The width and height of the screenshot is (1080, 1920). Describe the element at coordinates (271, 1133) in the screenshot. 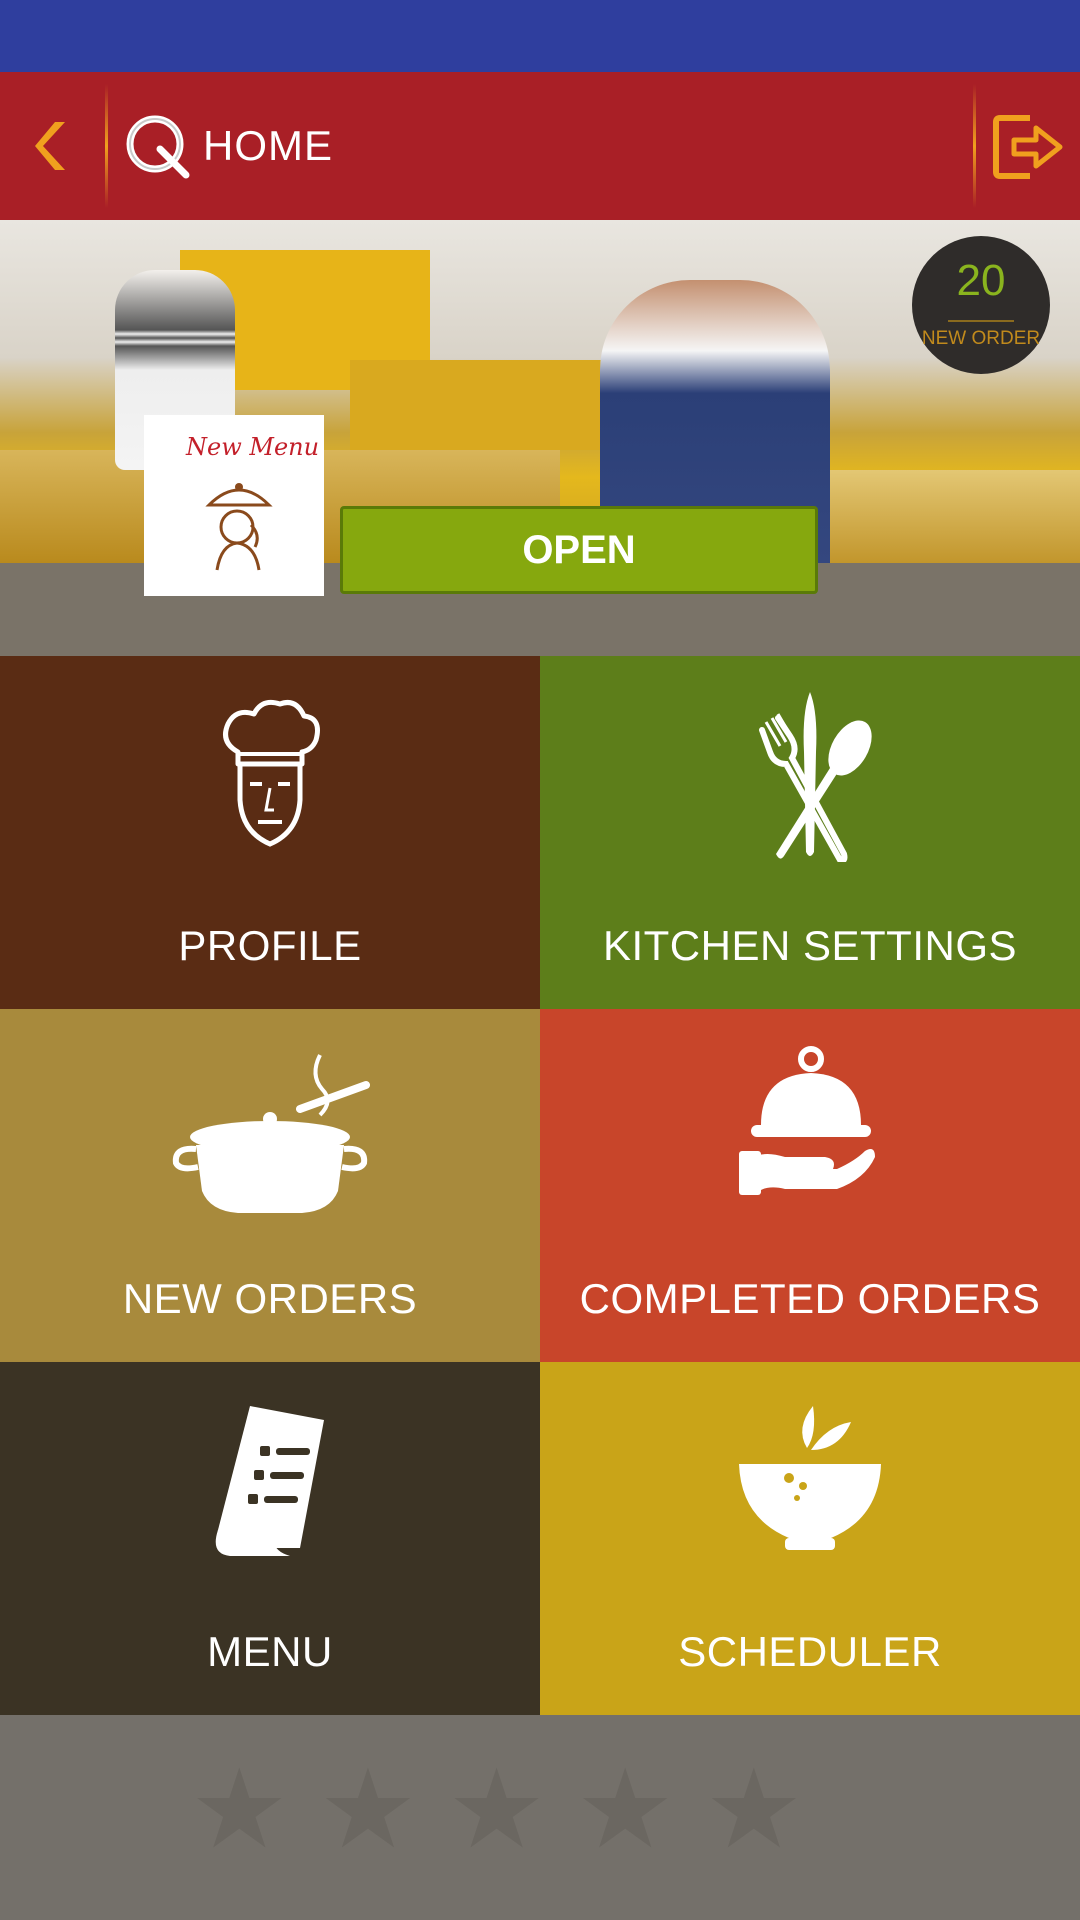

I see `cooking-pot-icon` at that location.